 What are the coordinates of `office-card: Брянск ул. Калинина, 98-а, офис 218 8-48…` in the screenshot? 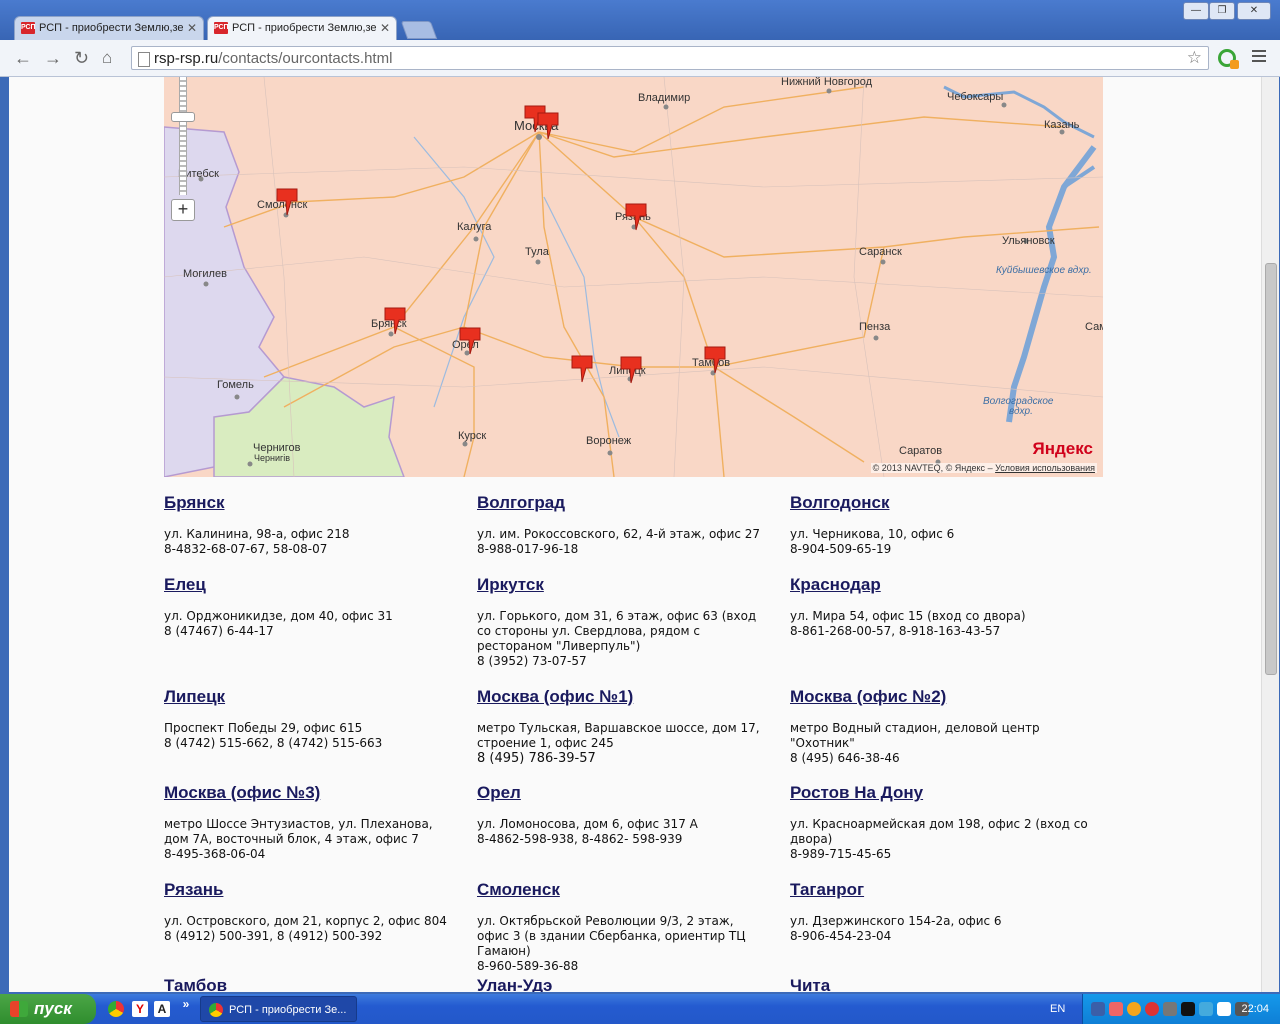 It's located at (314, 525).